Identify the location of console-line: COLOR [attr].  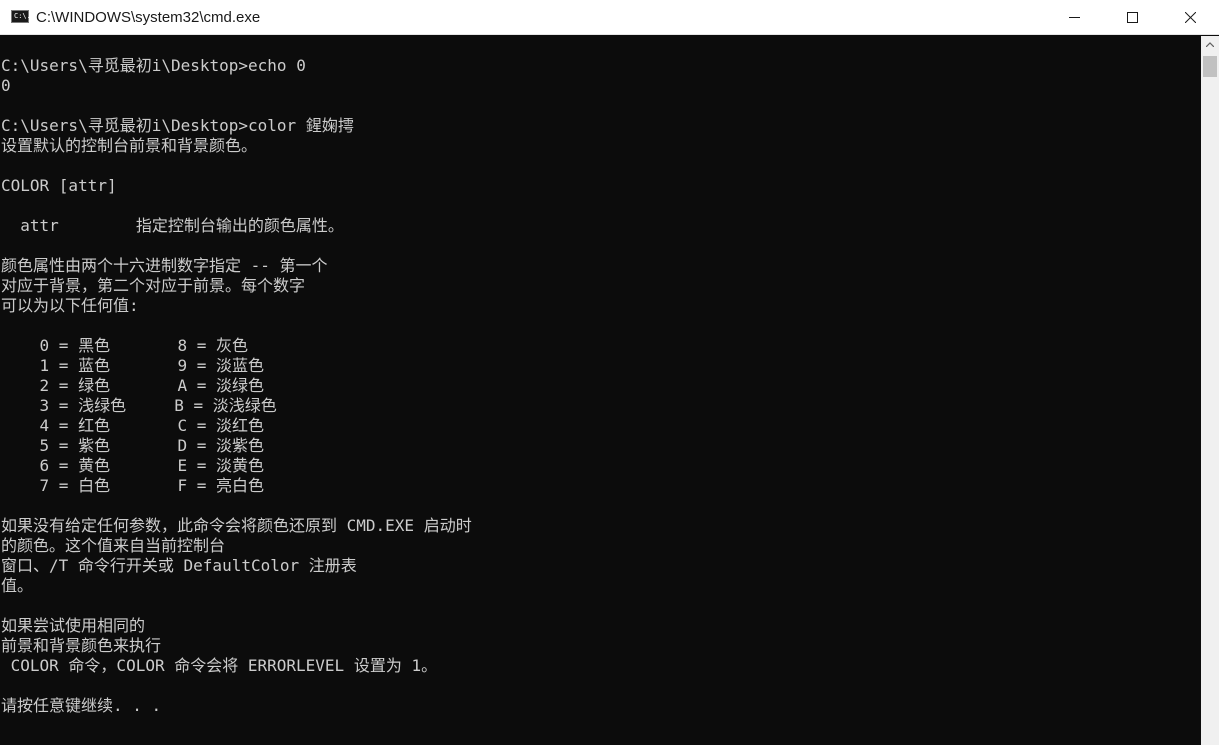
(59, 185).